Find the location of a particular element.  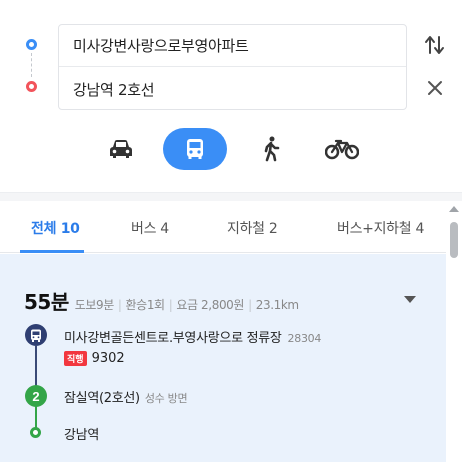

route-summary: 55분 도보9분 | 환승1회 | 요금 2,800원 | 23.1km is located at coordinates (161, 300).